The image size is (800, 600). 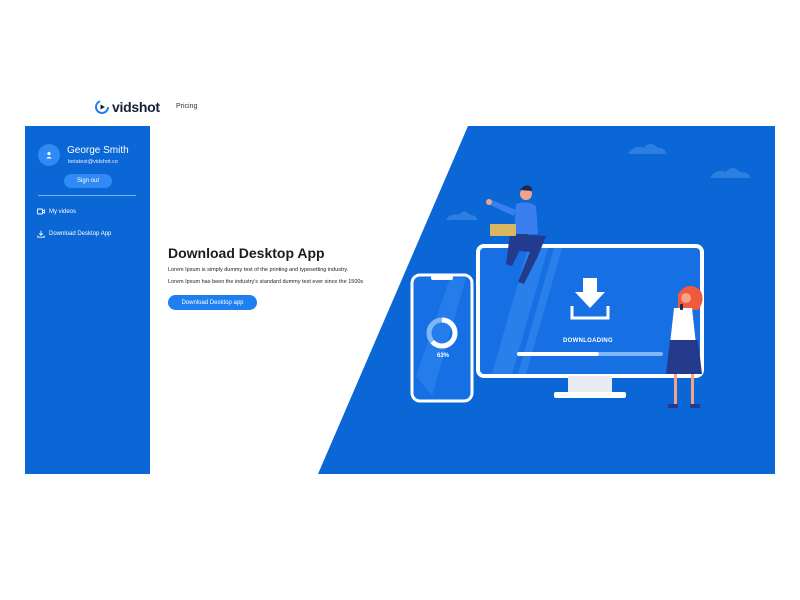 I want to click on sidebar-item-my-videos: My videos, so click(x=56, y=211).